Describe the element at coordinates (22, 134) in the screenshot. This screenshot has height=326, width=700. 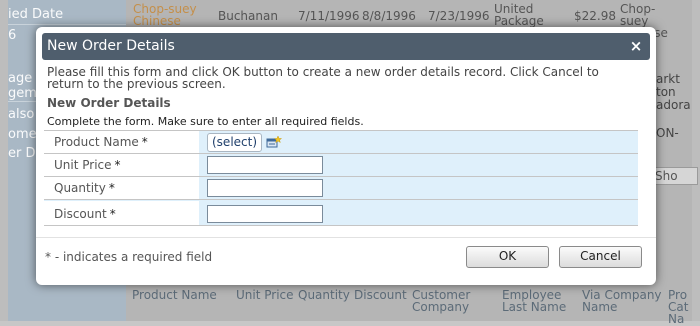
I see `bg-left-text: ome` at that location.